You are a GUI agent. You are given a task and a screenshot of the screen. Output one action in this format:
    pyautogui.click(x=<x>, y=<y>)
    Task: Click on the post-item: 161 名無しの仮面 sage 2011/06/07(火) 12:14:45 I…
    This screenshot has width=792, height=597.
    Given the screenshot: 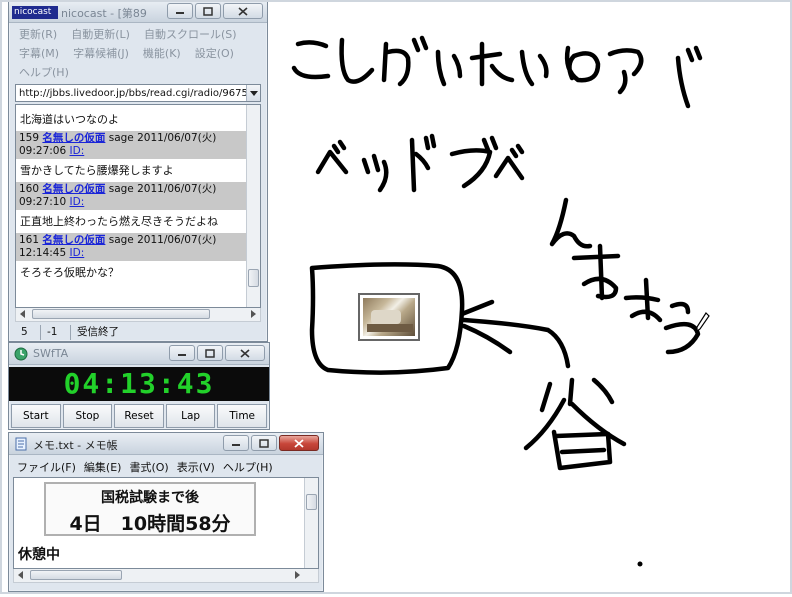 What is the action you would take?
    pyautogui.click(x=131, y=258)
    